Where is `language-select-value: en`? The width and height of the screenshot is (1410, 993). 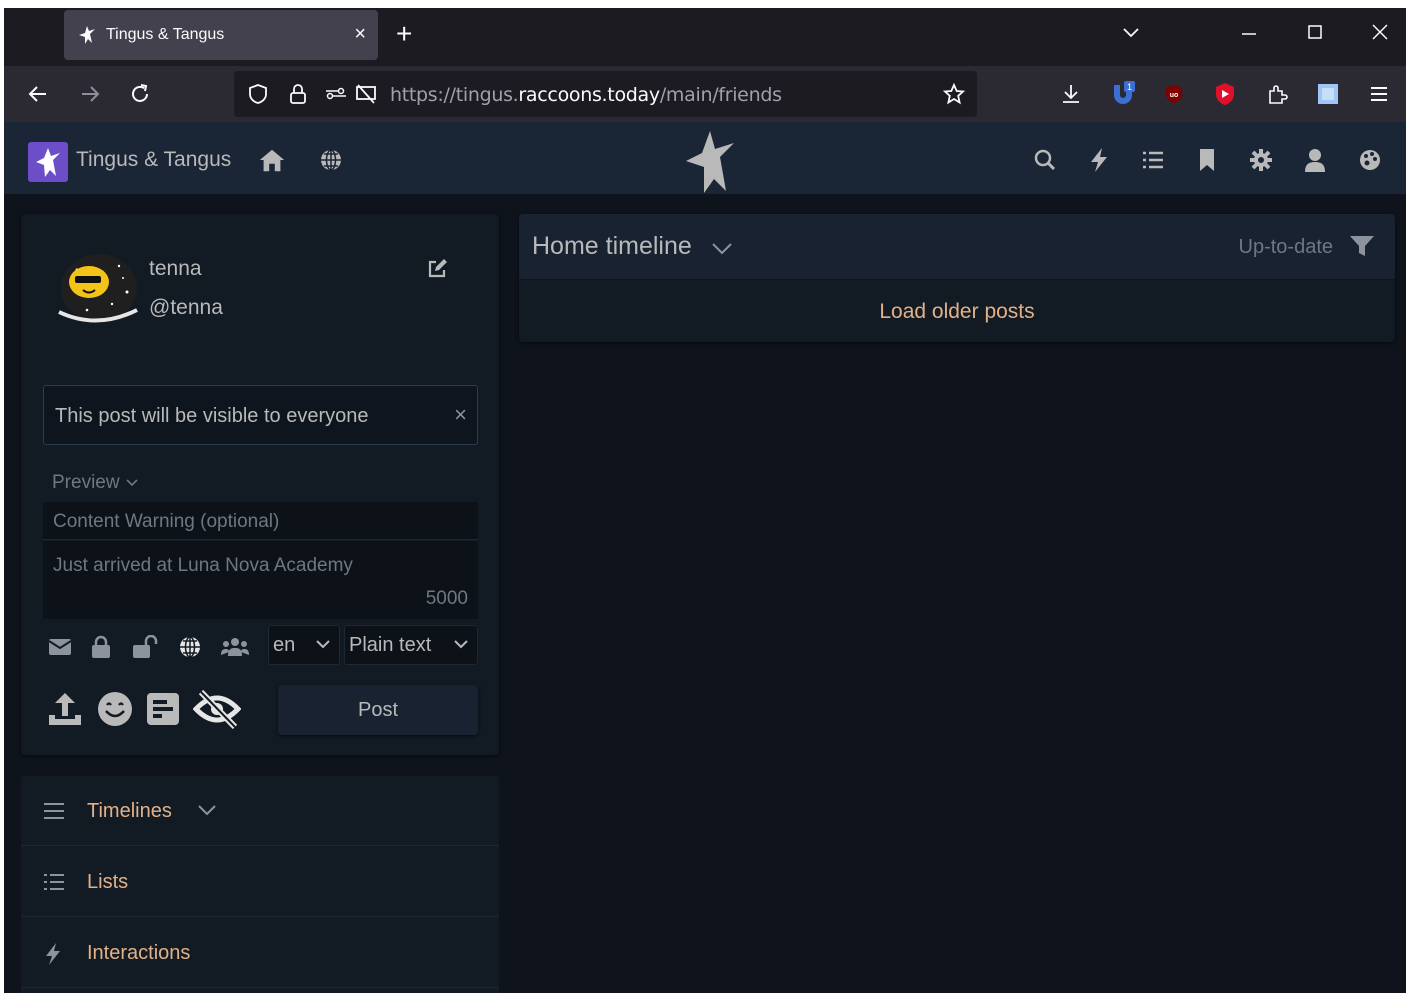
language-select-value: en is located at coordinates (284, 645).